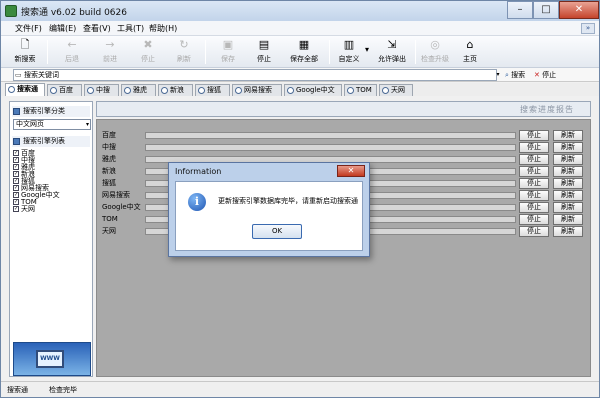  What do you see at coordinates (343, 109) in the screenshot?
I see `progress-report-header: 搜索进度报告` at bounding box center [343, 109].